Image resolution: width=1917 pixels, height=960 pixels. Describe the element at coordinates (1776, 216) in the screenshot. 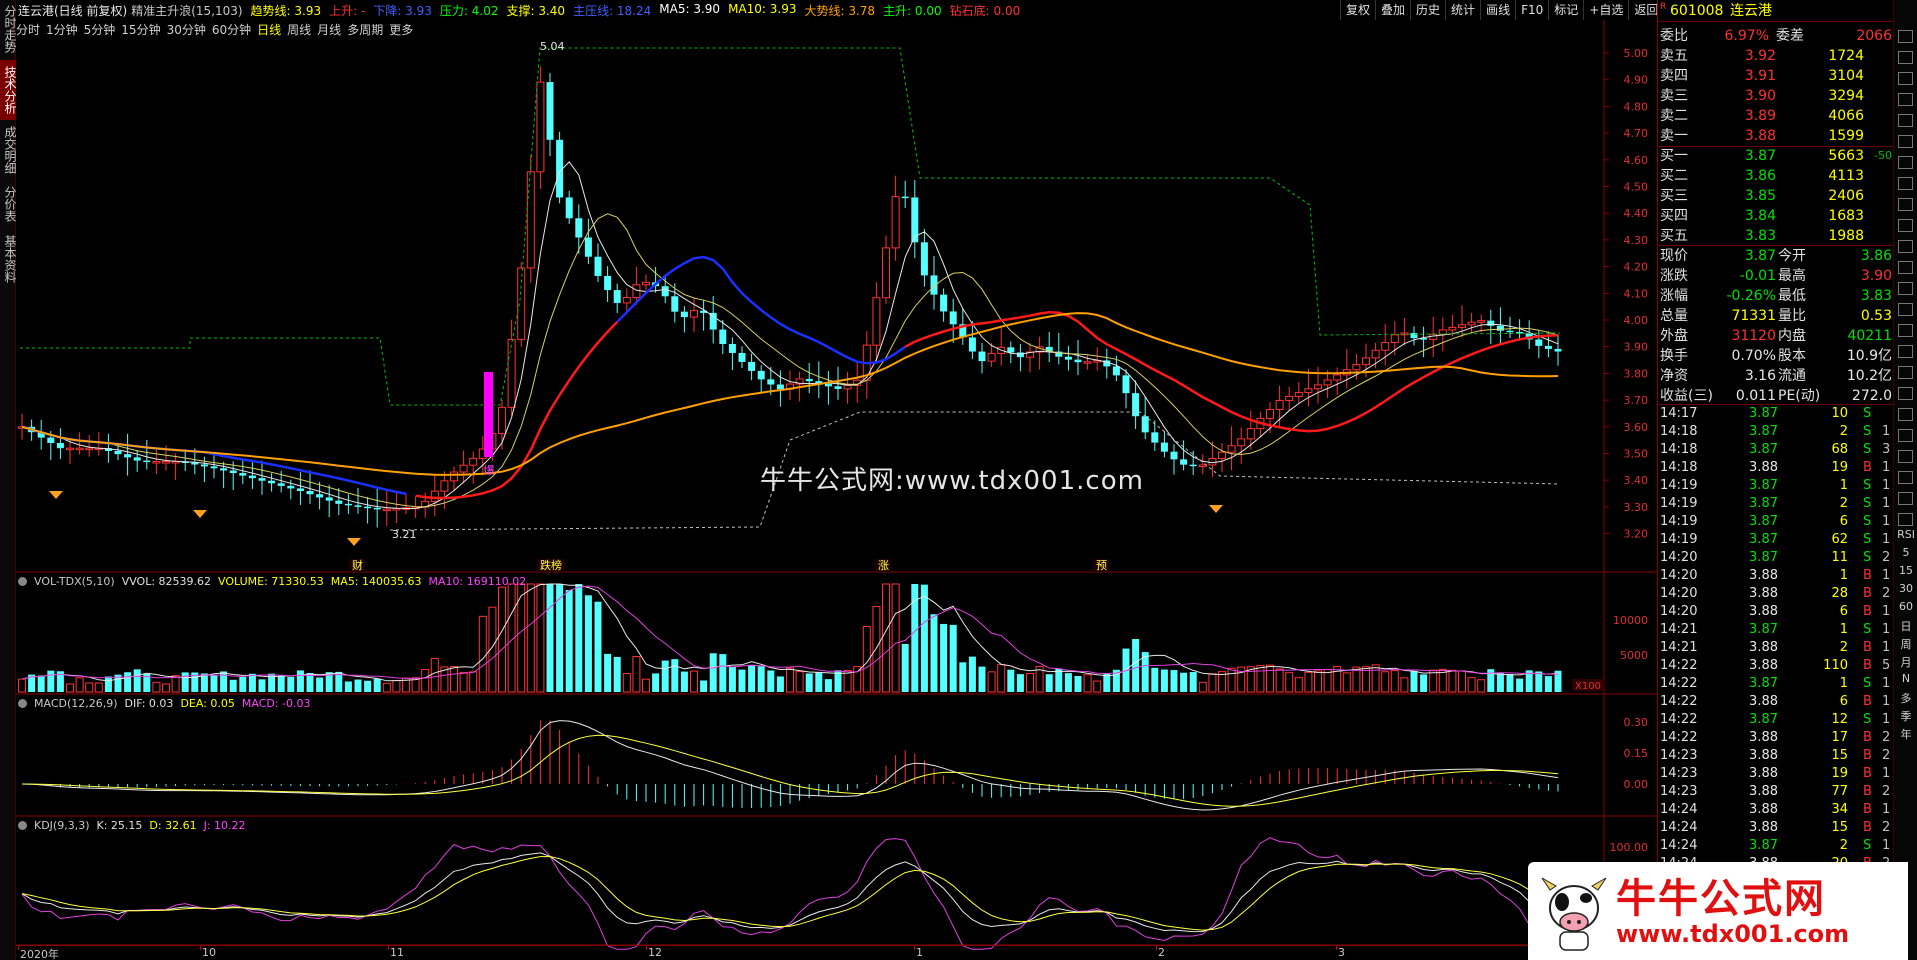

I see `bids-row: 买四 3.84 1683` at that location.